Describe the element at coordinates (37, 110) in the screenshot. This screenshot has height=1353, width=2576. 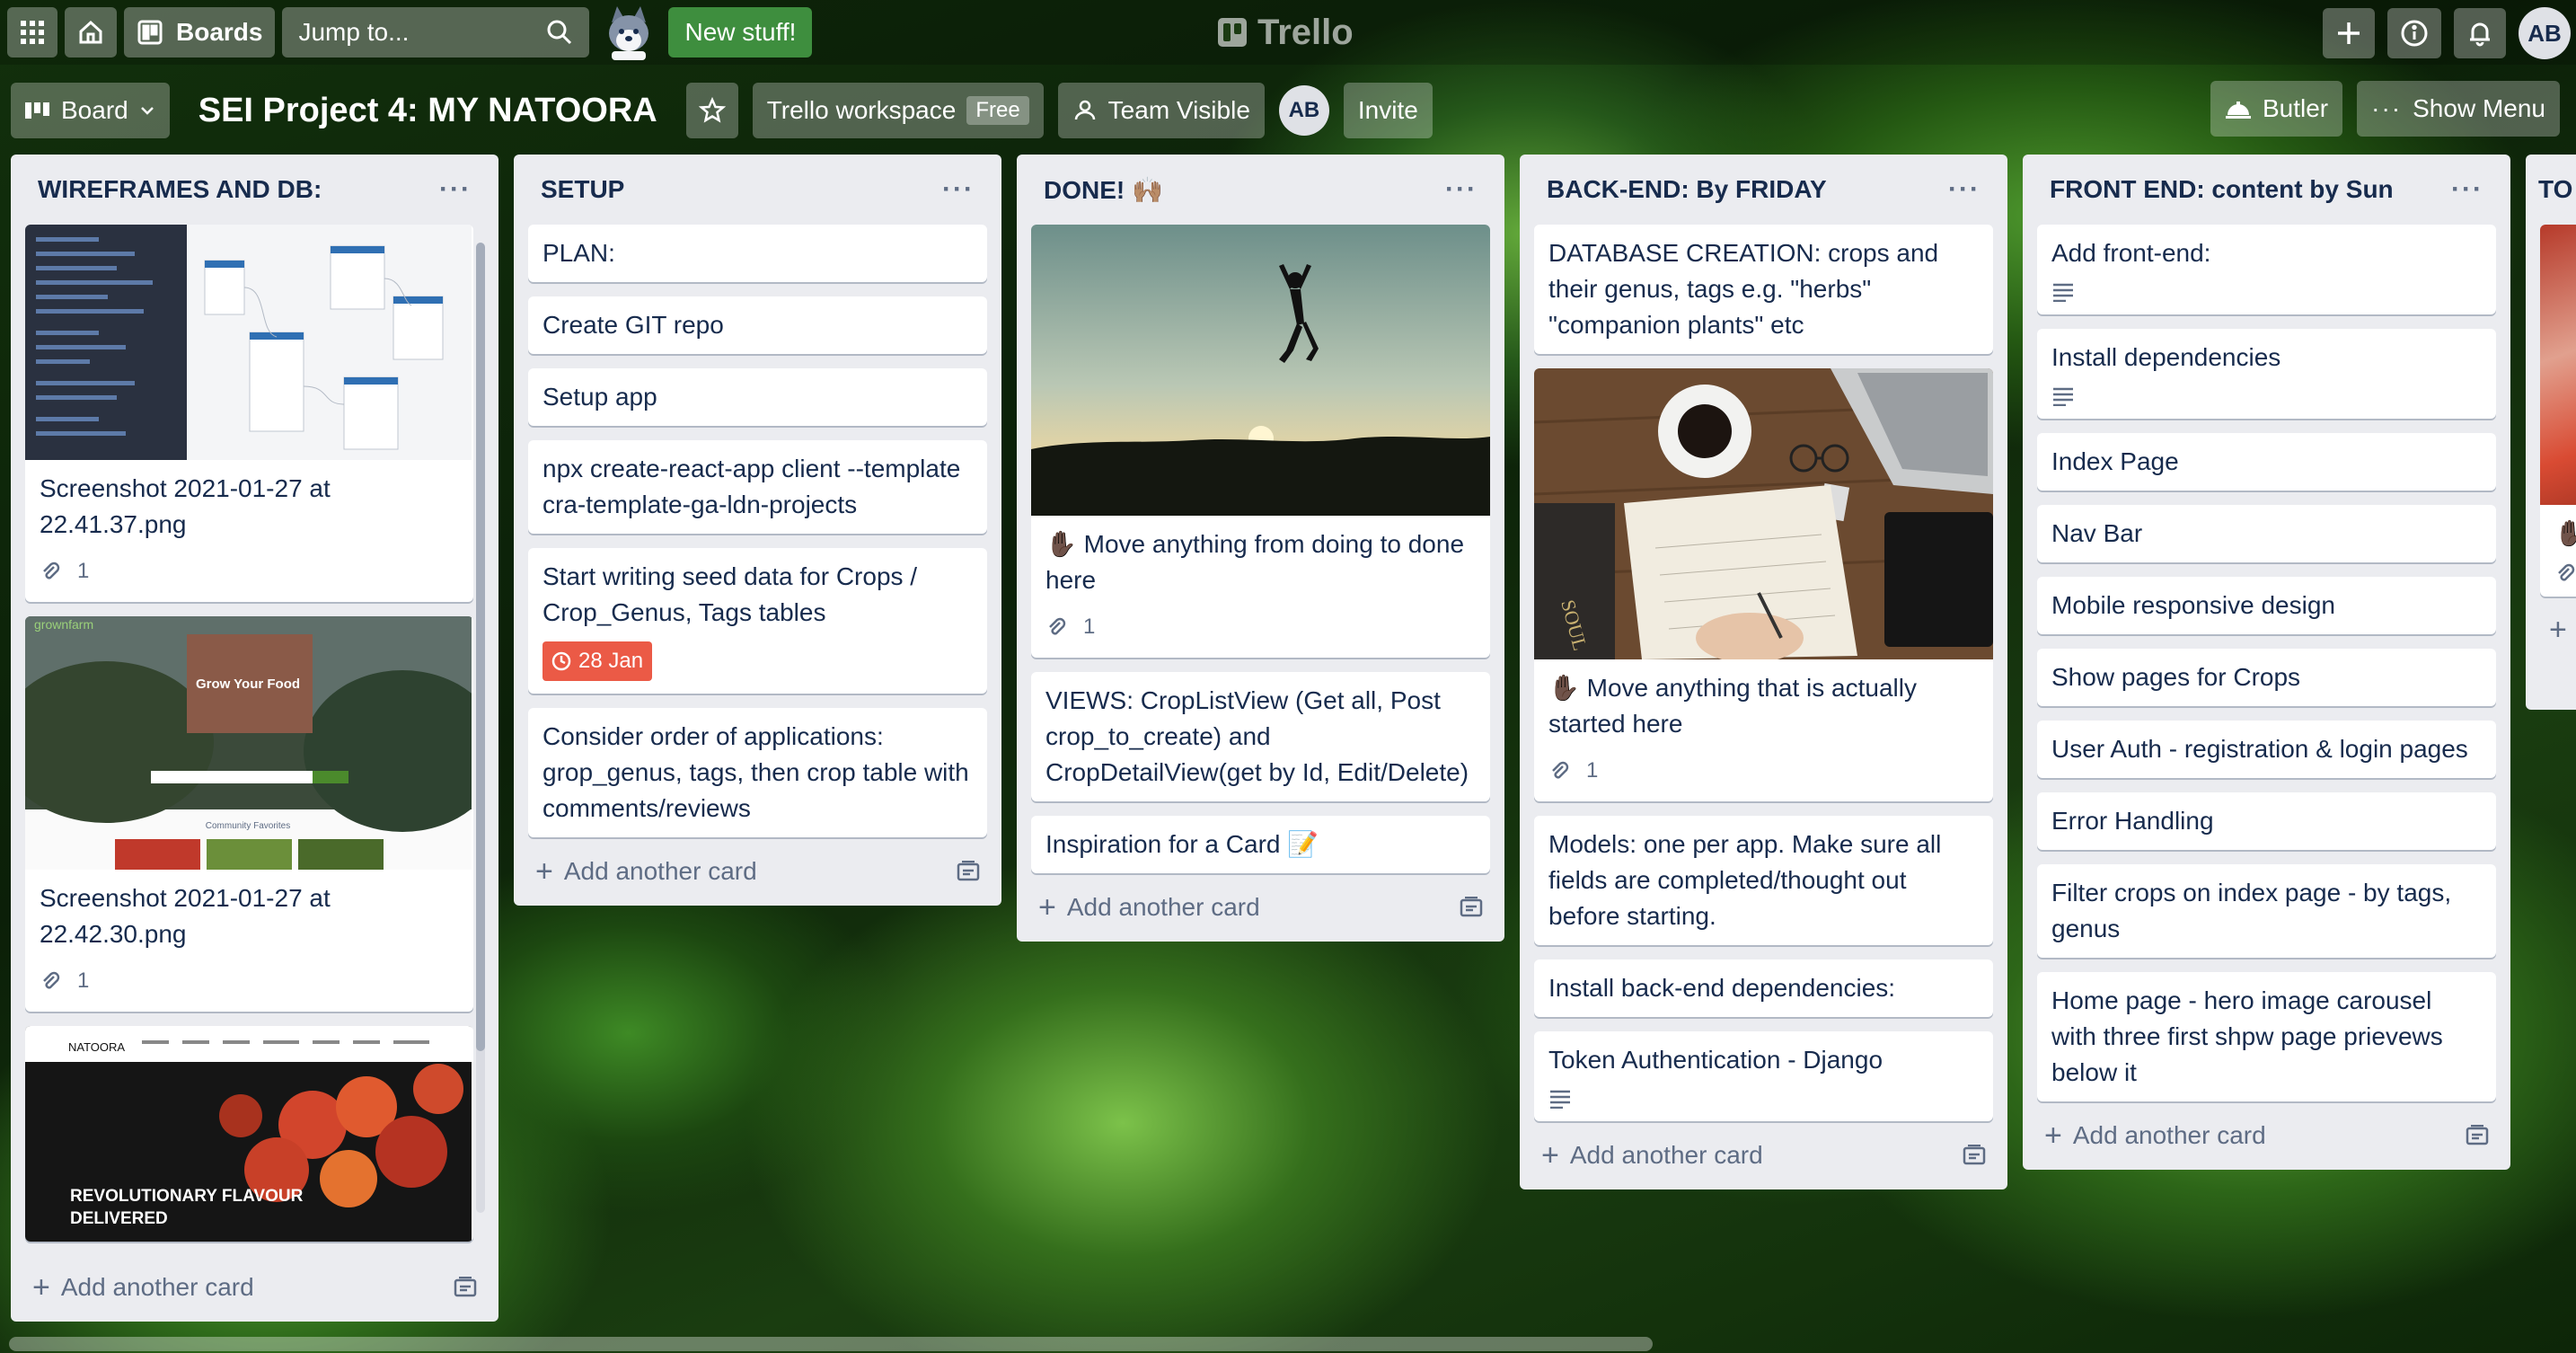
I see `board-view-icon` at that location.